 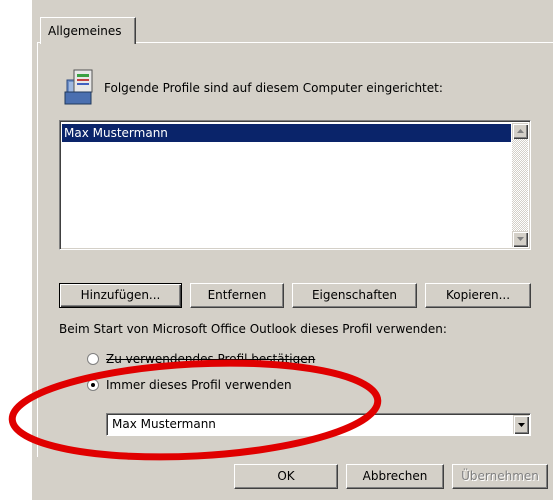 I want to click on cancel-button-label: Abbrechen, so click(x=395, y=476).